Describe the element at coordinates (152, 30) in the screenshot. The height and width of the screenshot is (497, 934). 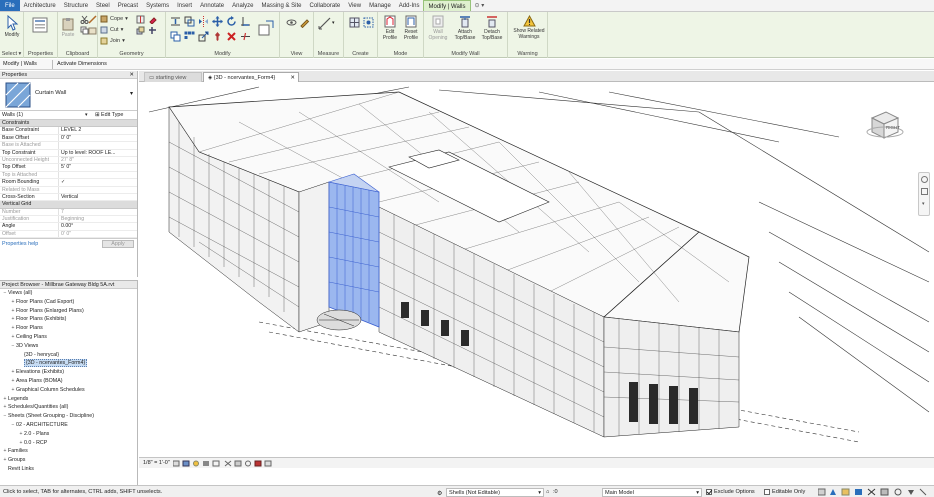
I see `wall-joins-icon` at that location.